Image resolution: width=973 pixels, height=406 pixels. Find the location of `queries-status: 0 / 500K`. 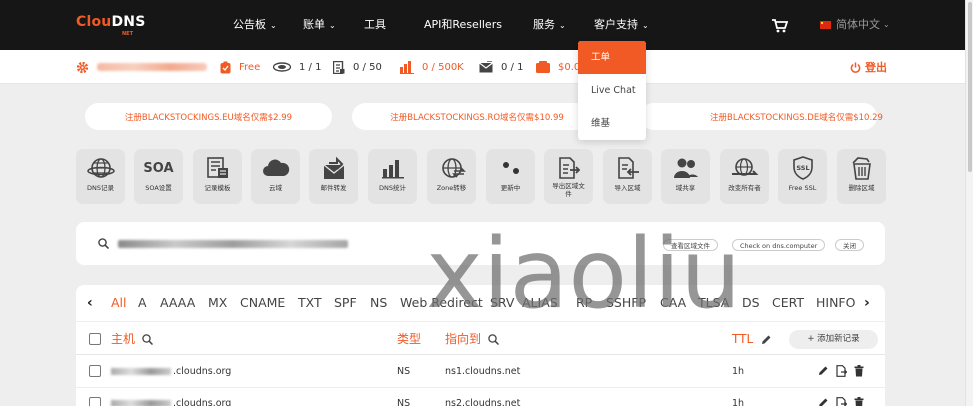

queries-status: 0 / 500K is located at coordinates (432, 67).